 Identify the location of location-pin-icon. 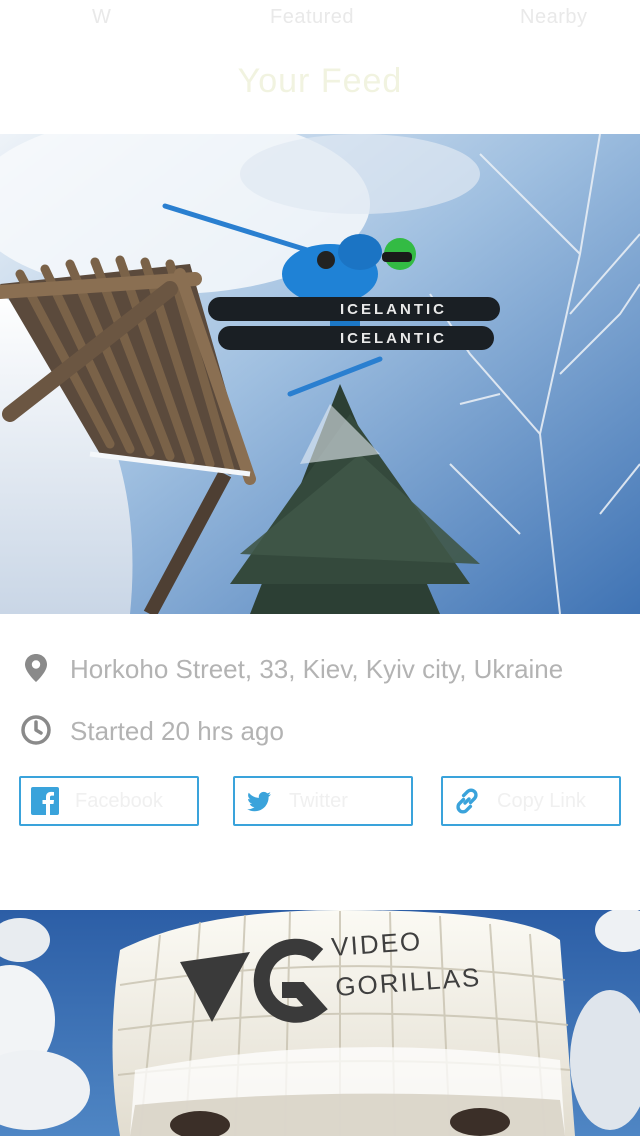
(36, 668).